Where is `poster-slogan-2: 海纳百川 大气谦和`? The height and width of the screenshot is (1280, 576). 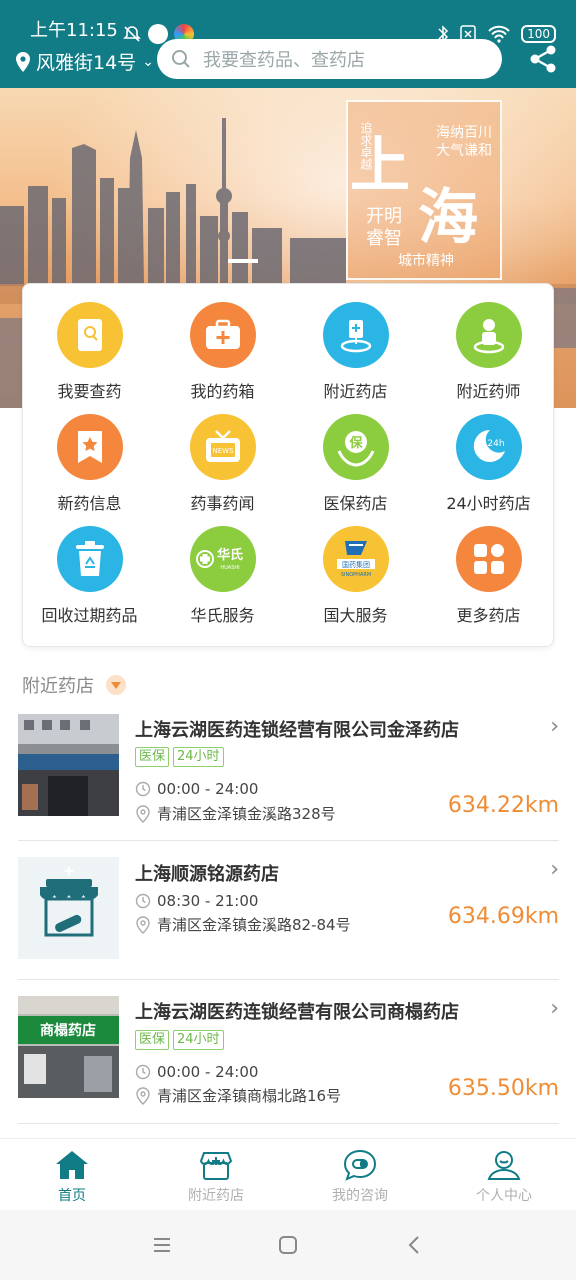 poster-slogan-2: 海纳百川 大气谦和 is located at coordinates (464, 142).